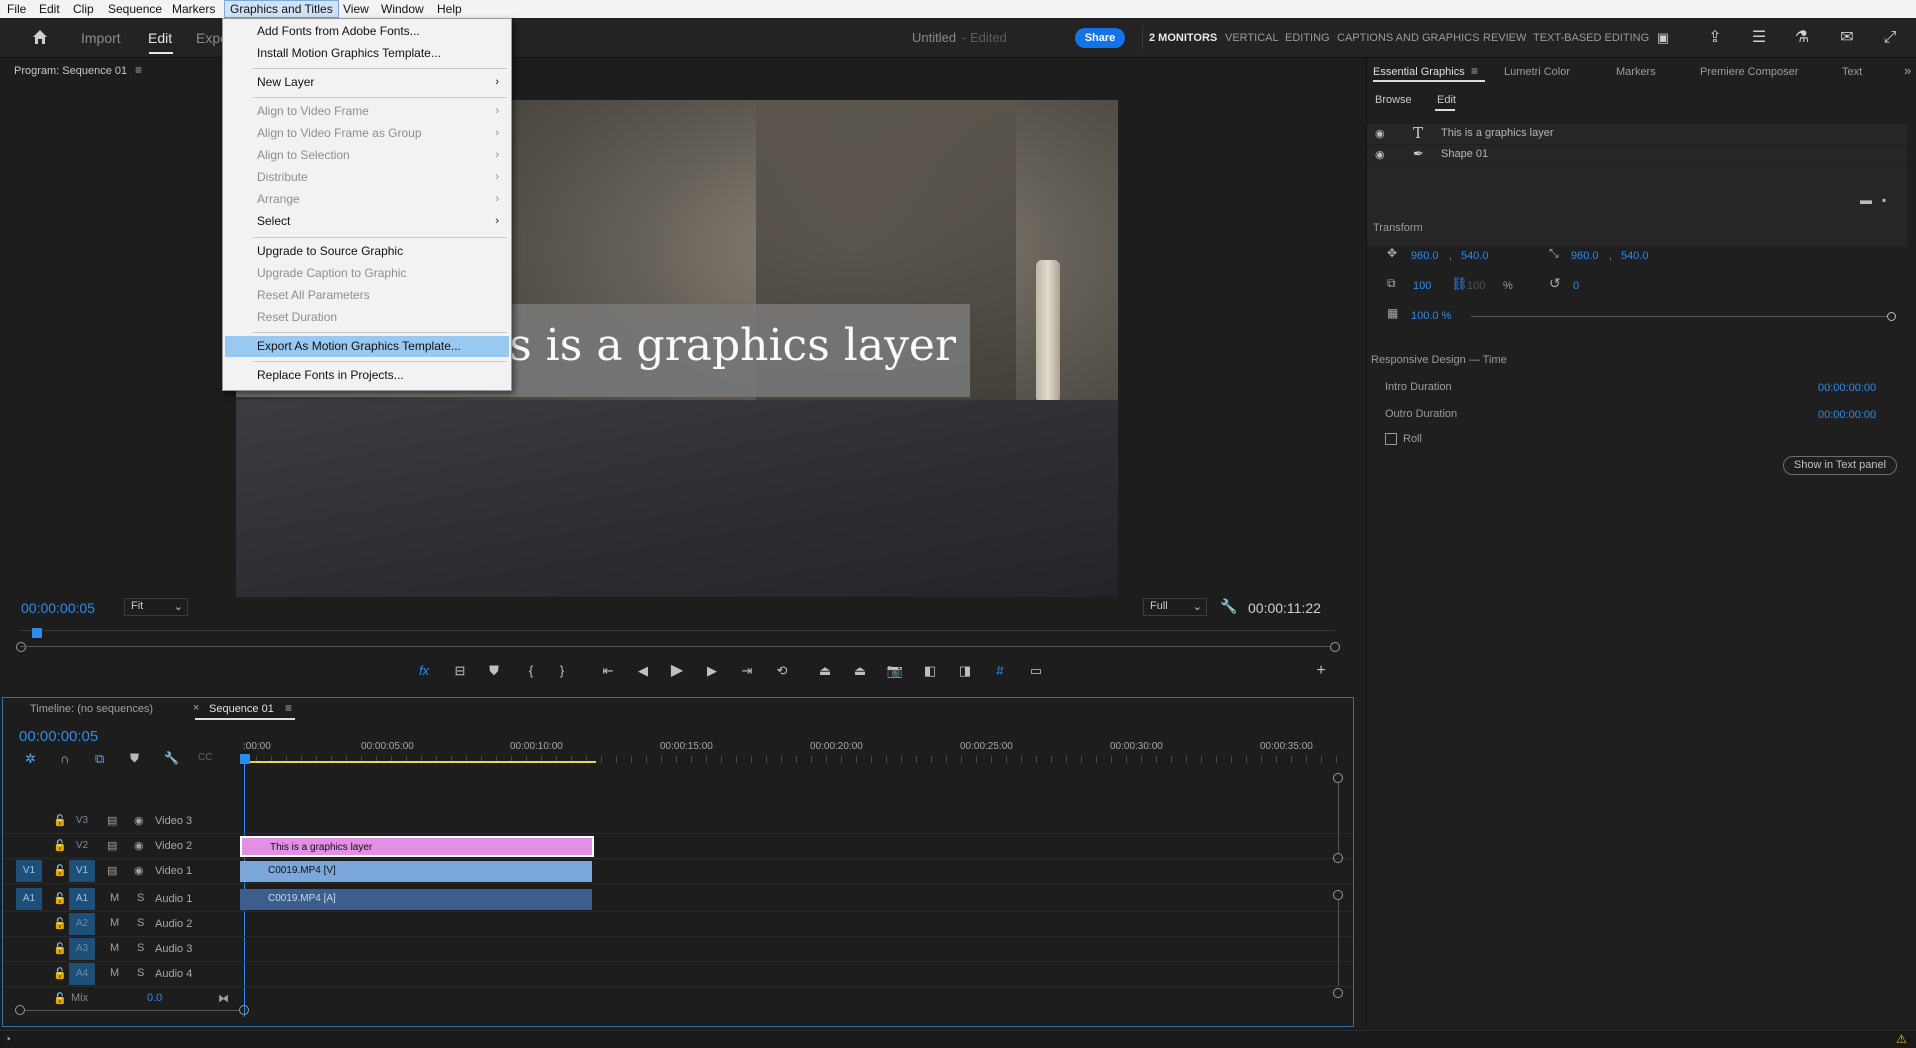 The width and height of the screenshot is (1916, 1048). I want to click on insert-icon: ◧, so click(930, 671).